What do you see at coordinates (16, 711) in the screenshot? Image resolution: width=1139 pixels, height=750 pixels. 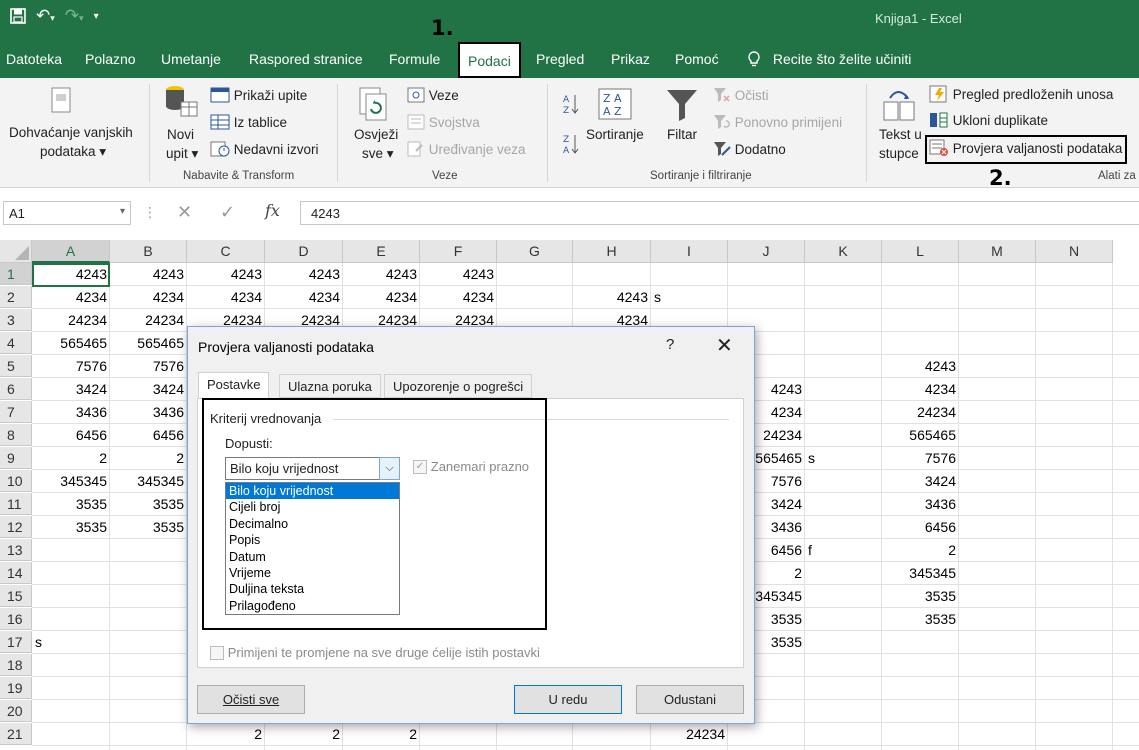 I see `row-header-20: 20` at bounding box center [16, 711].